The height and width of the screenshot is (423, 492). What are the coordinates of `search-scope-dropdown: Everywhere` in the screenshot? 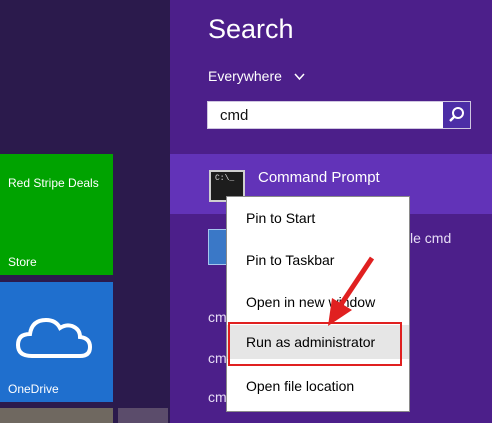 It's located at (256, 76).